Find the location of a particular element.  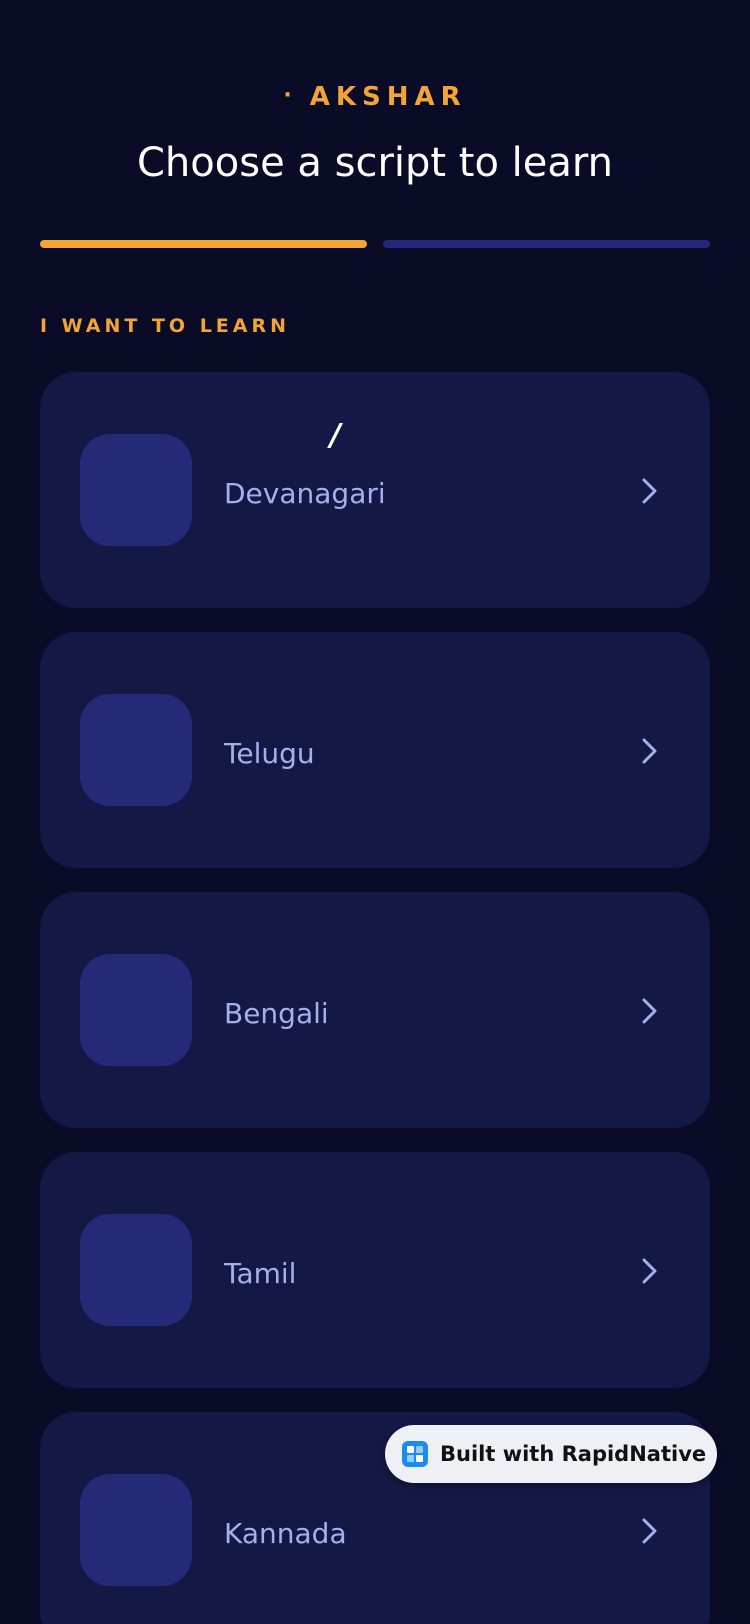

script-card-bengali: Bengali is located at coordinates (375, 1010).